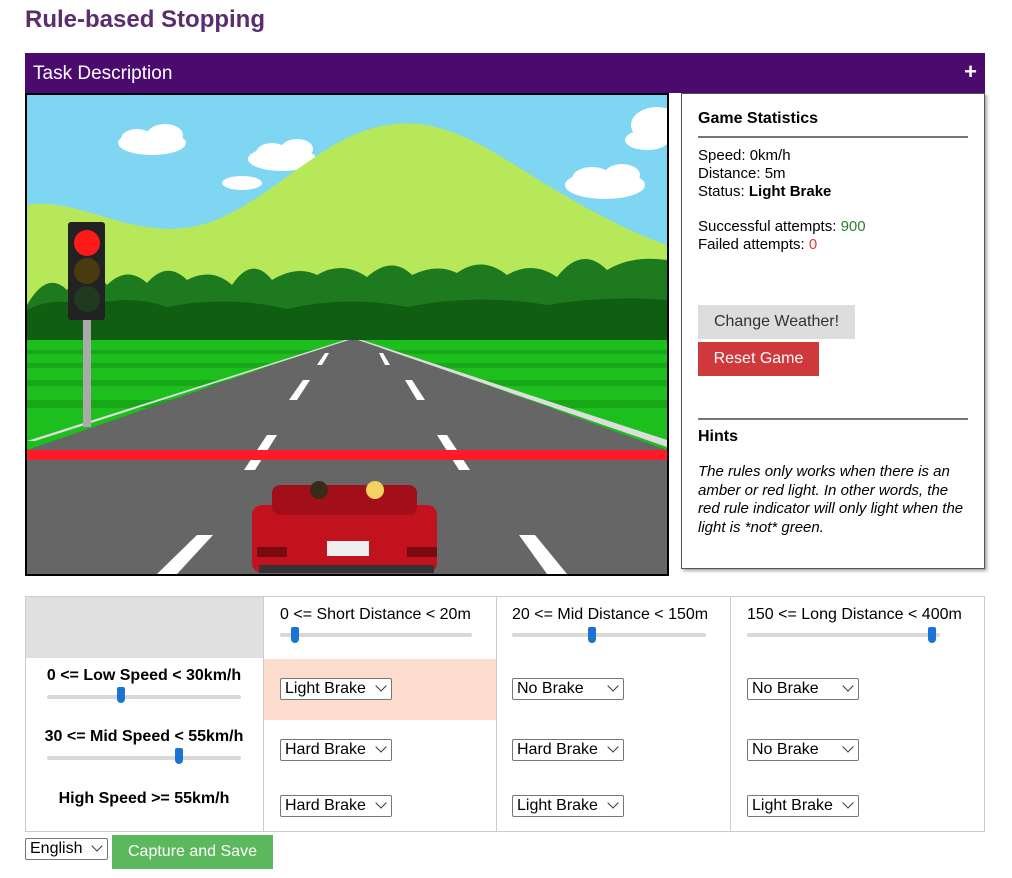 The height and width of the screenshot is (878, 1012). Describe the element at coordinates (178, 756) in the screenshot. I see `mid-speed-slider-thumb` at that location.